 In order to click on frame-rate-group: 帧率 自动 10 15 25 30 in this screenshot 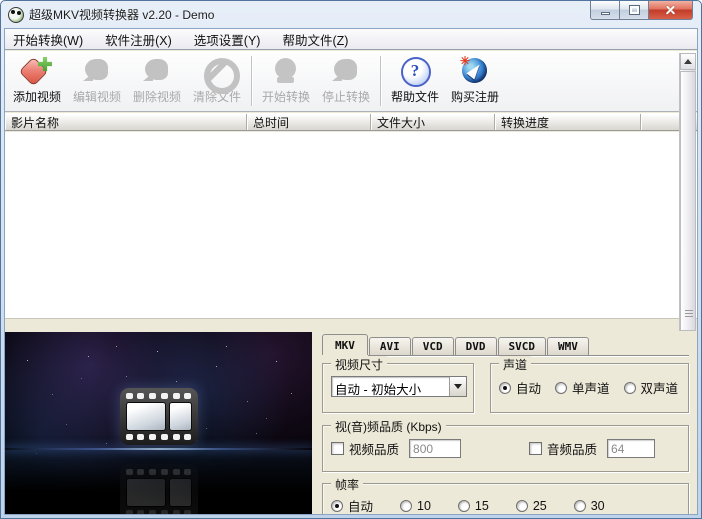, I will do `click(505, 495)`.